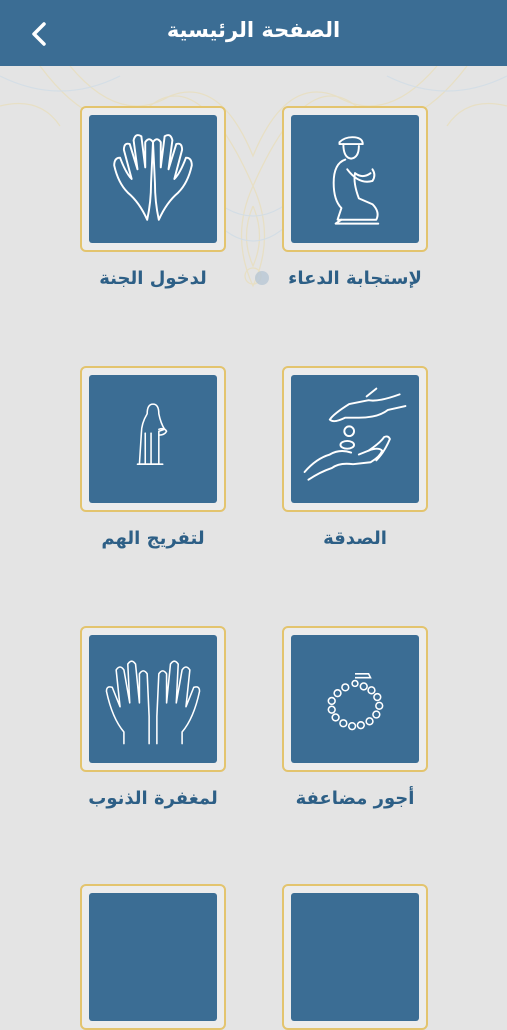 Image resolution: width=507 pixels, height=1030 pixels. Describe the element at coordinates (153, 798) in the screenshot. I see `tile-label: لمغفرة الذنوب` at that location.